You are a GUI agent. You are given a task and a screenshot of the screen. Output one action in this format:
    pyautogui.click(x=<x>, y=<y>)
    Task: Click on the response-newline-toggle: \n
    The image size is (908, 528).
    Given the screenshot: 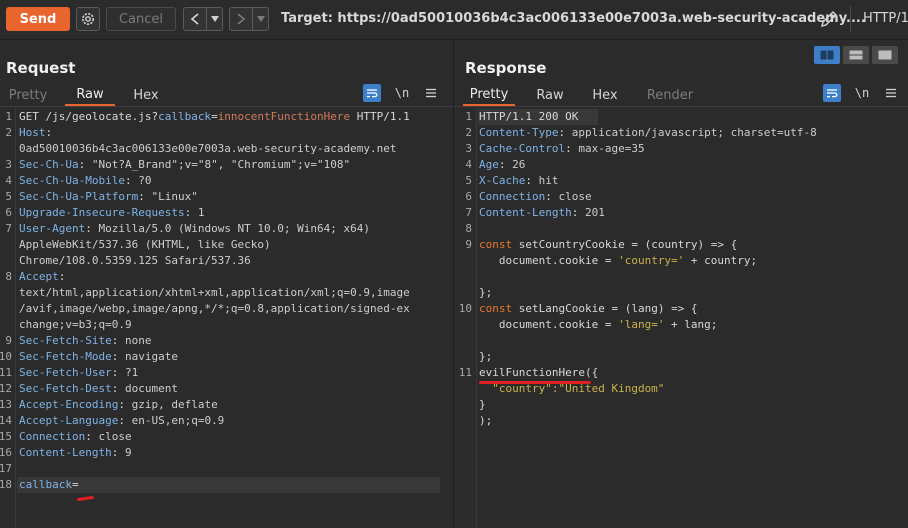 What is the action you would take?
    pyautogui.click(x=862, y=93)
    